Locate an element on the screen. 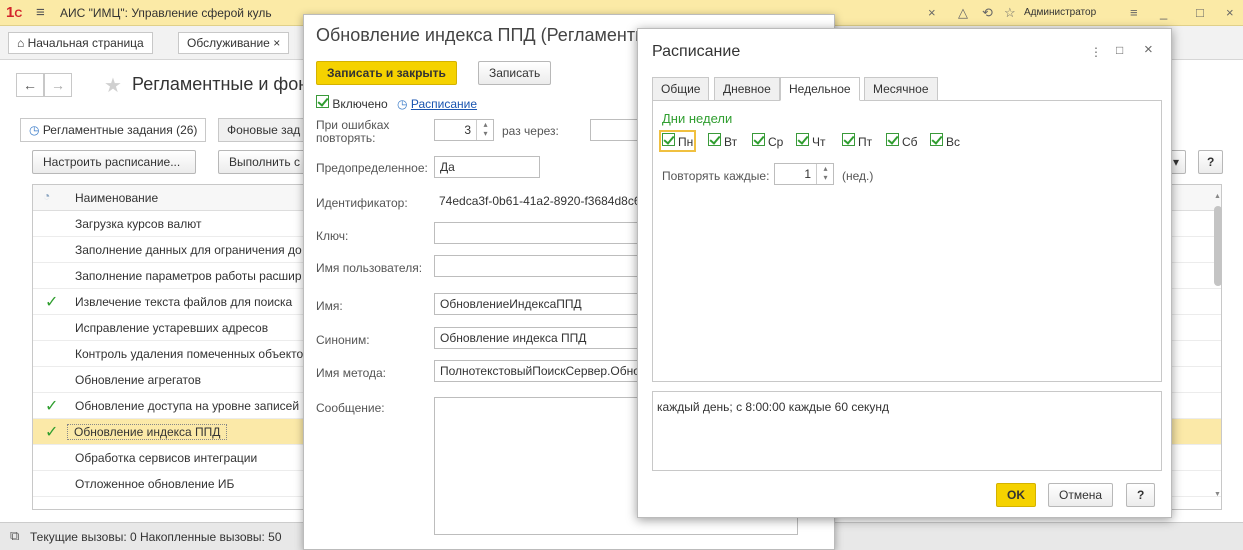 The width and height of the screenshot is (1243, 550). tab-monthly: Месячное is located at coordinates (901, 89).